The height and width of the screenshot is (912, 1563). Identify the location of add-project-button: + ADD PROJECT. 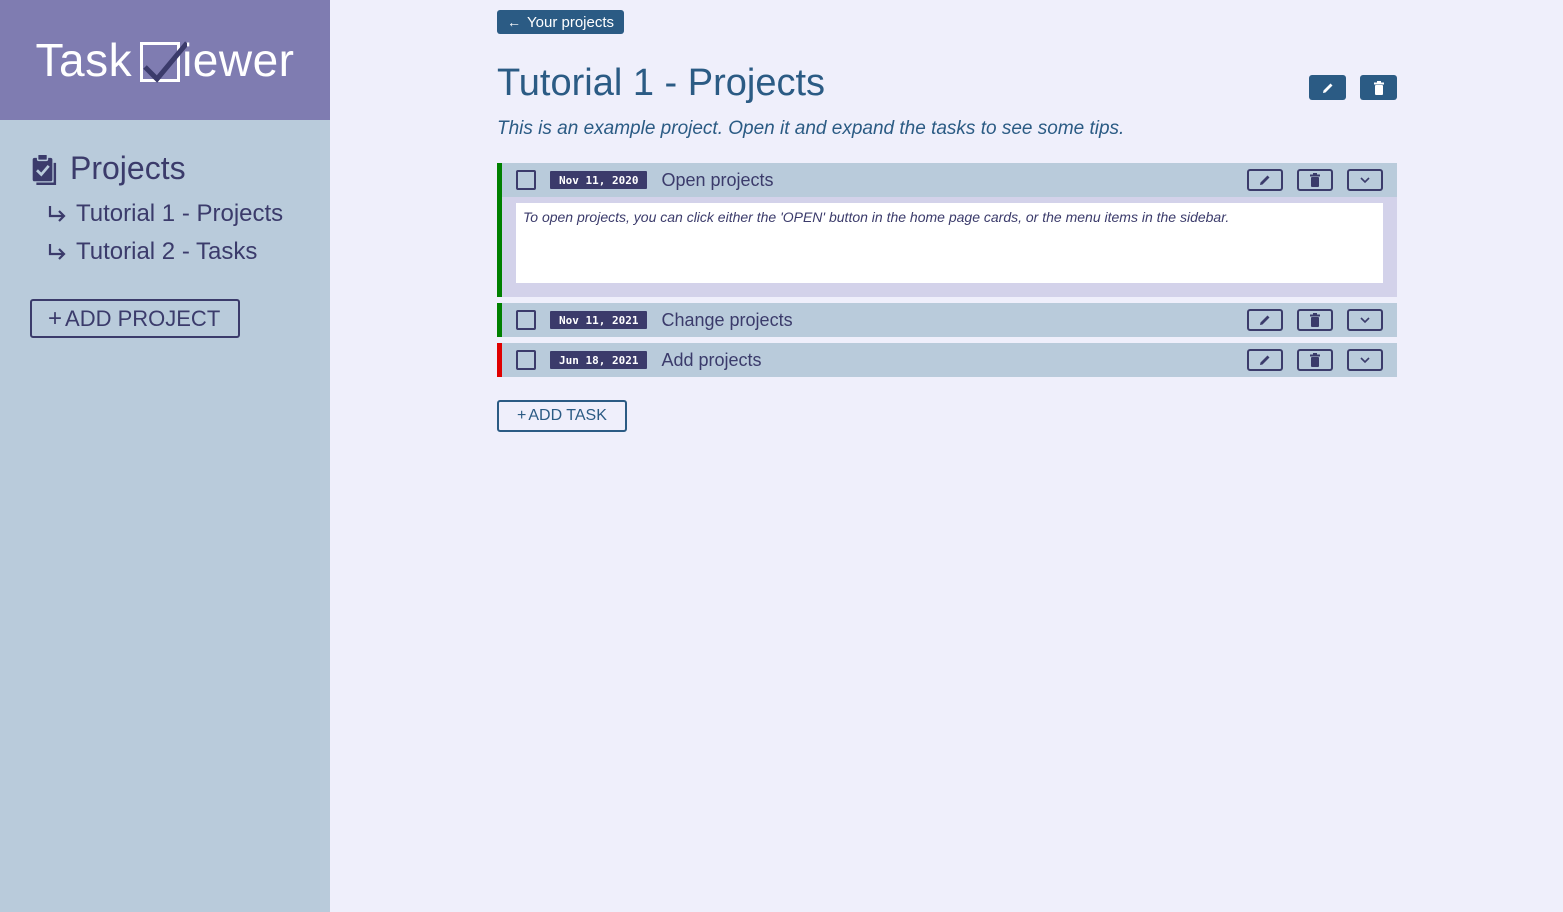
(135, 318).